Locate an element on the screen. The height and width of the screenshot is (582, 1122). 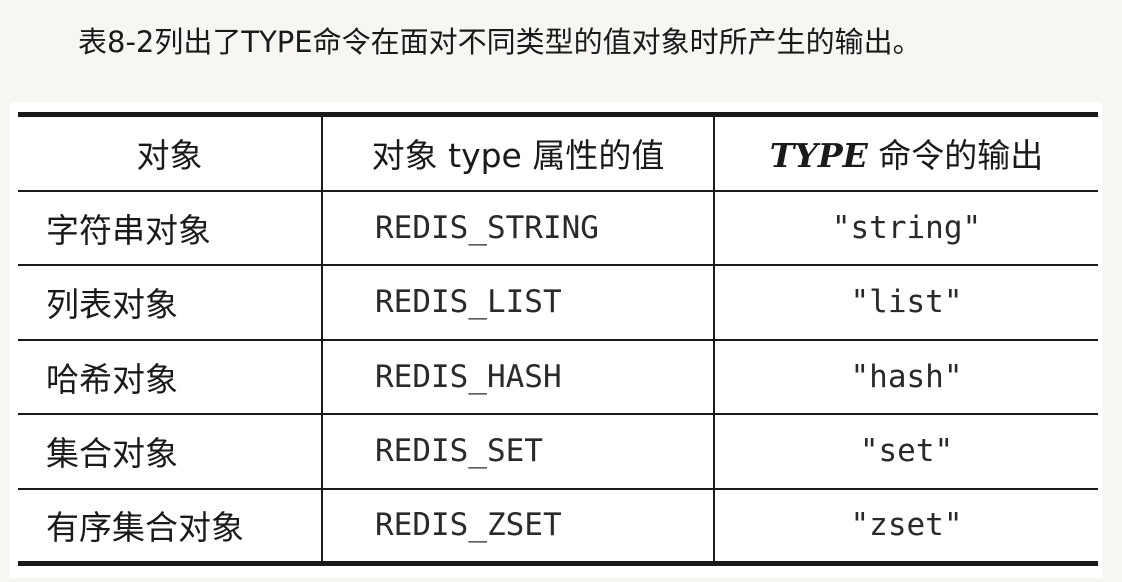
cell-output: "set" is located at coordinates (905, 452).